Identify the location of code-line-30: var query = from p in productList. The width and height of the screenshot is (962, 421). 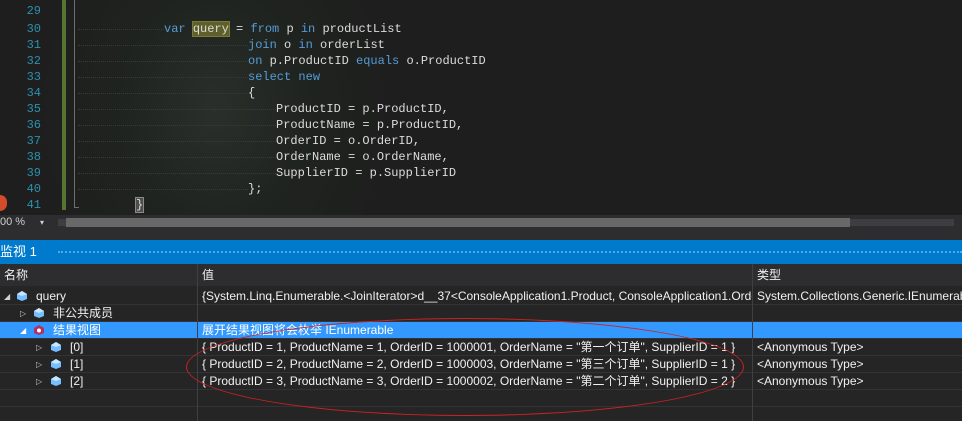
(283, 29).